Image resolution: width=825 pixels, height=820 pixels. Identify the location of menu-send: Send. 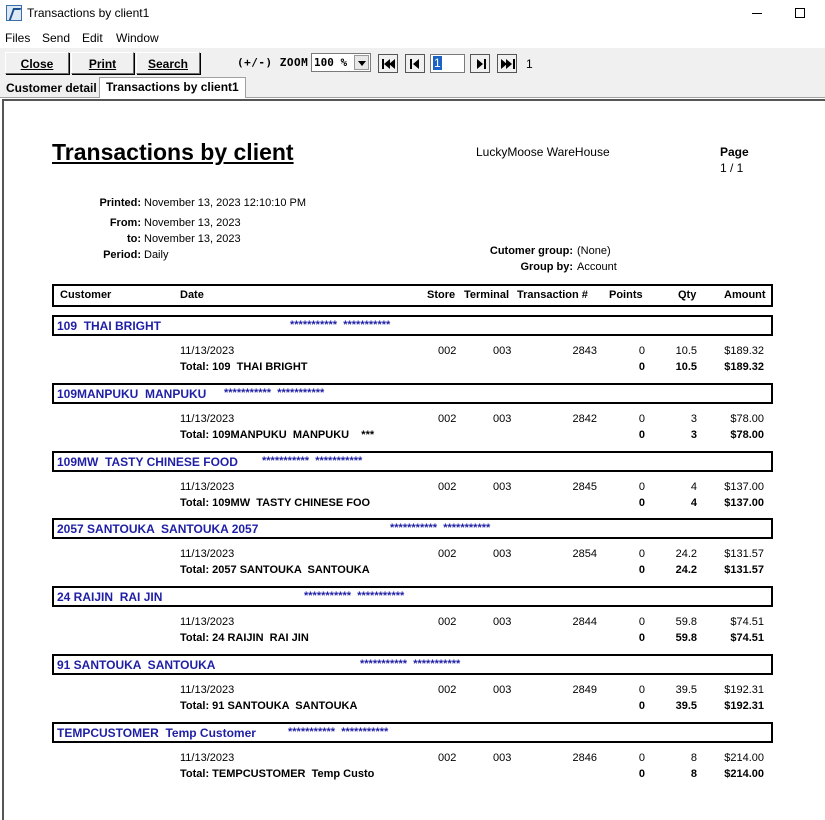
(56, 38).